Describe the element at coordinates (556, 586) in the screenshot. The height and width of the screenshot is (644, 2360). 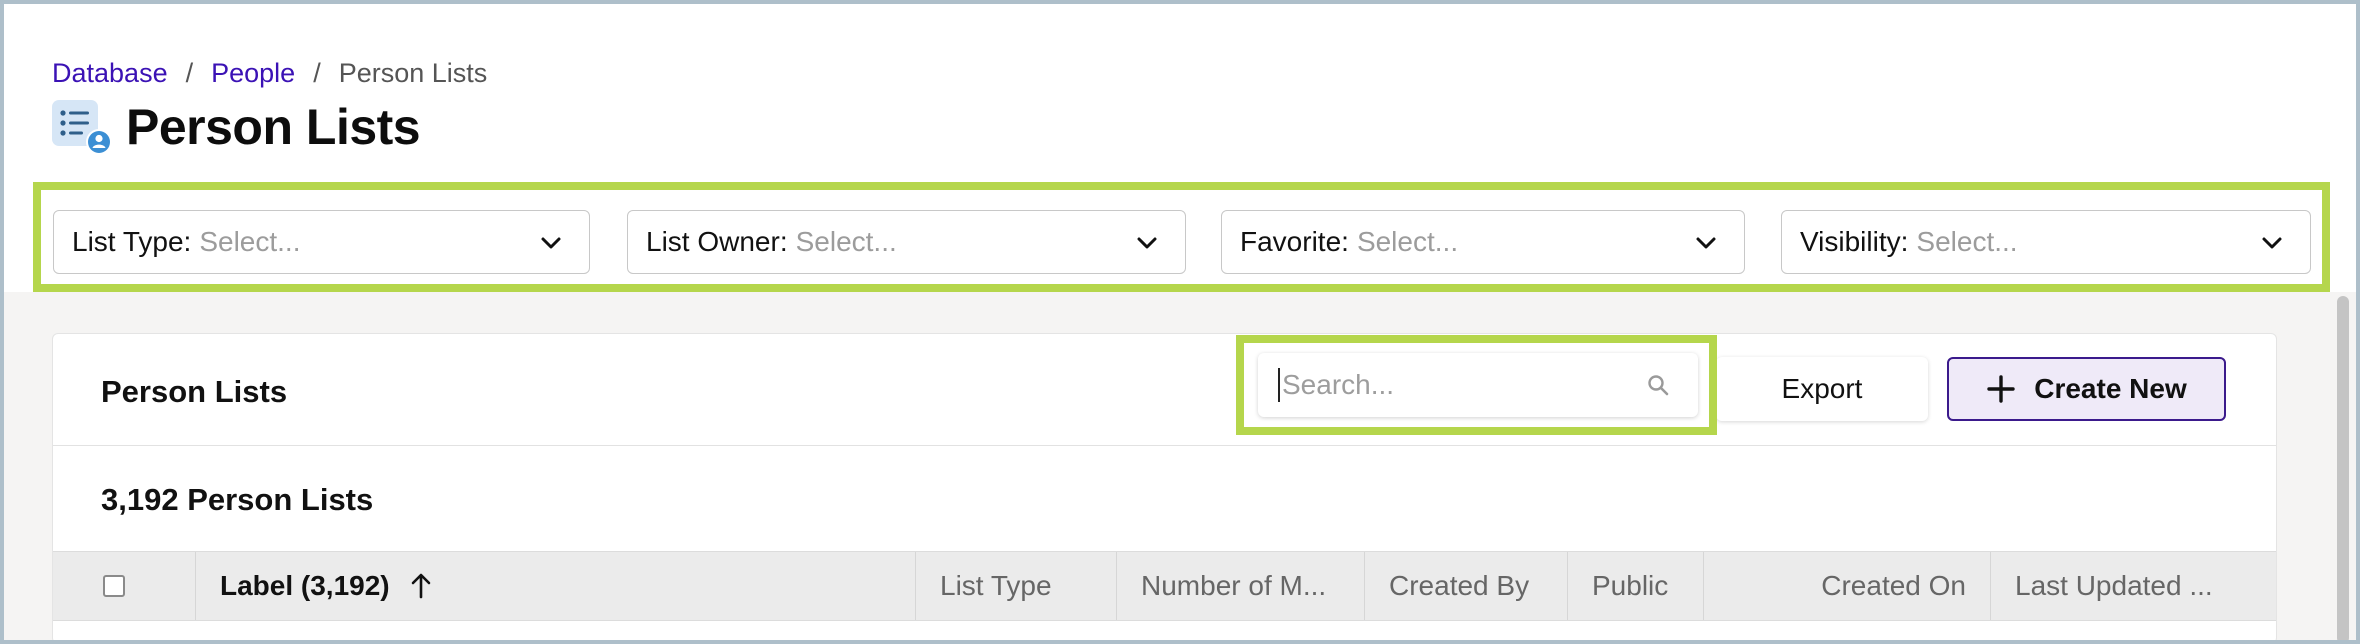
I see `column-header-label: Label (3,192)` at that location.